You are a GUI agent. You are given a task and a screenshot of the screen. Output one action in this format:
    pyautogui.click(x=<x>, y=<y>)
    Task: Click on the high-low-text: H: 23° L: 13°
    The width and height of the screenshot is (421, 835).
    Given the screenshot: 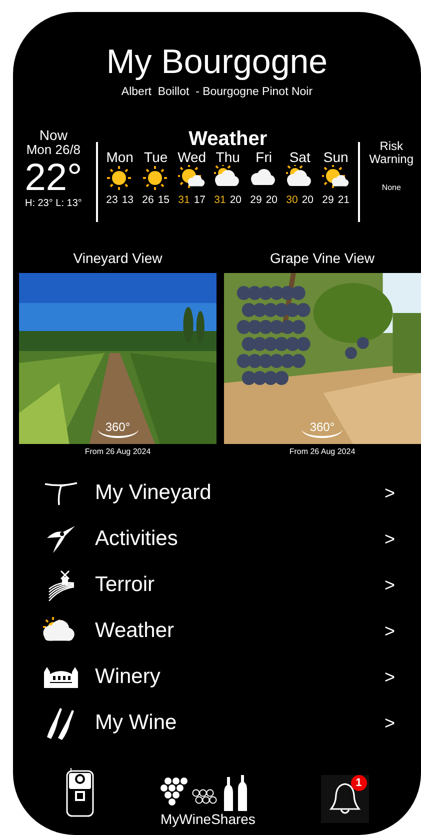 What is the action you would take?
    pyautogui.click(x=53, y=203)
    